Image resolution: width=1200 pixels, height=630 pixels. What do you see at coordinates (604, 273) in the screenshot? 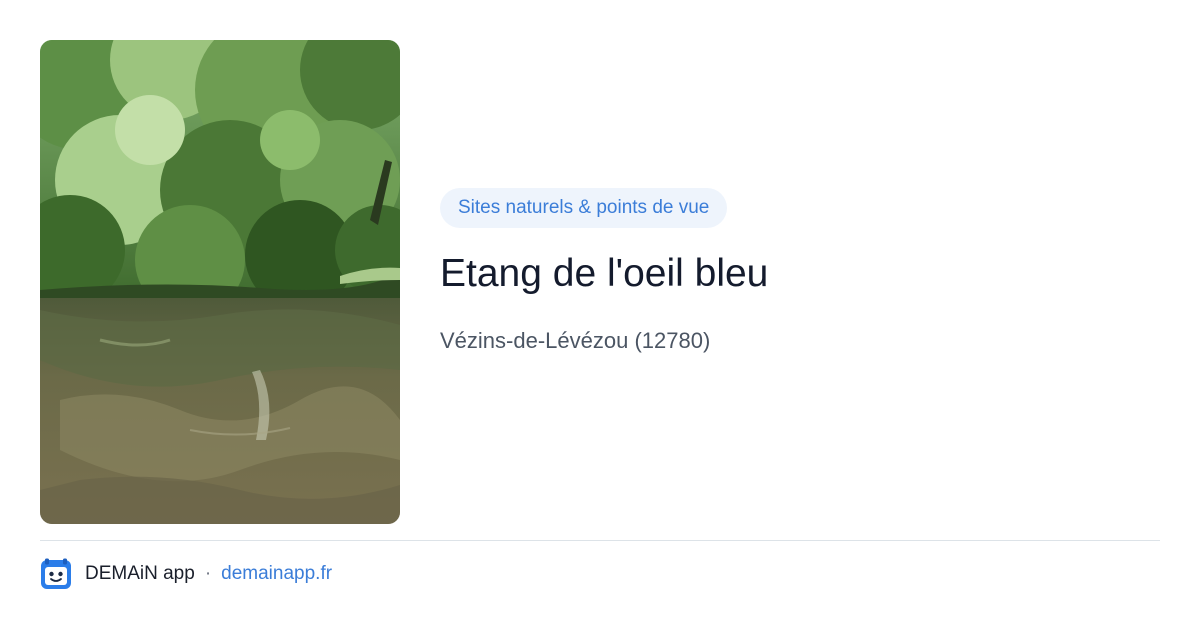
I see `place-title: Etang de l'oeil bleu` at bounding box center [604, 273].